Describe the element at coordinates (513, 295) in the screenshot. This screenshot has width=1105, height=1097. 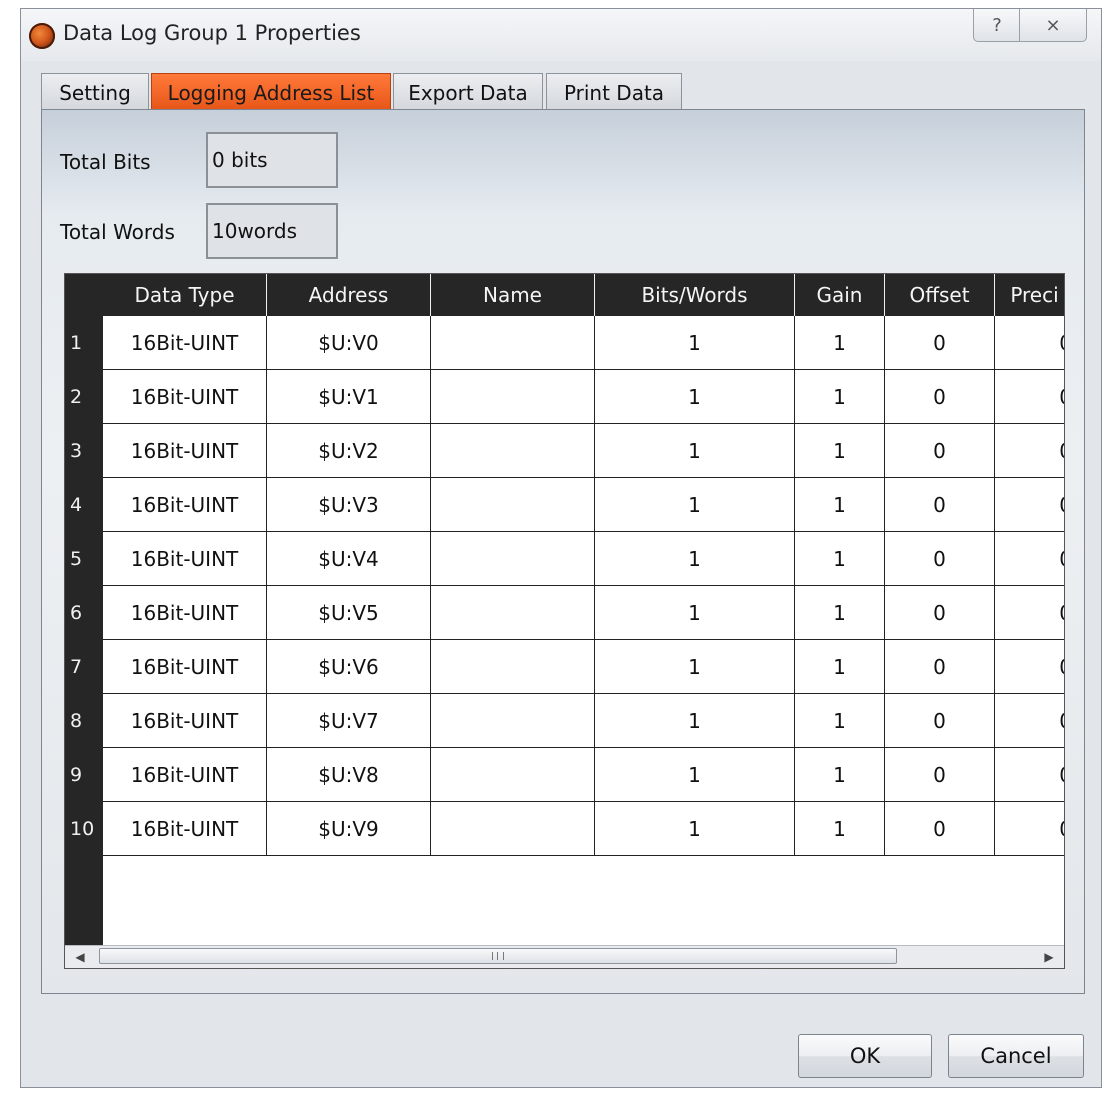
I see `column-header-name: Name` at that location.